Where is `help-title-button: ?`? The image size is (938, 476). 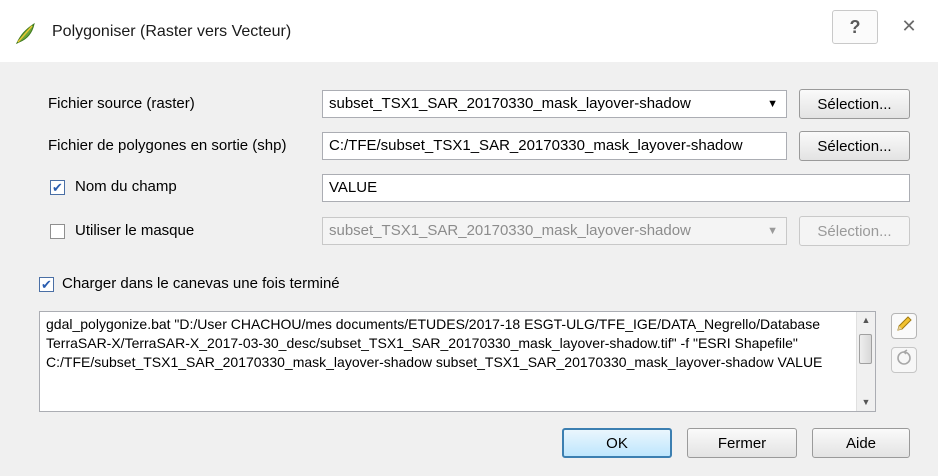 help-title-button: ? is located at coordinates (855, 27).